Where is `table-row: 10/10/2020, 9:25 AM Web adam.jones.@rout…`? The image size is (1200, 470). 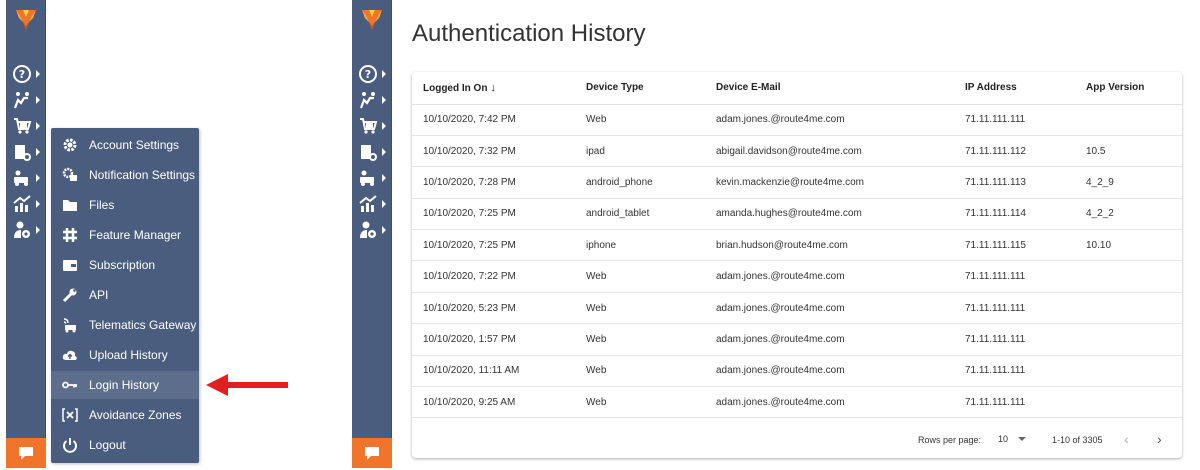
table-row: 10/10/2020, 9:25 AM Web adam.jones.@rout… is located at coordinates (797, 402).